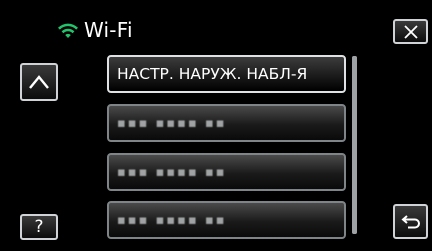 This screenshot has height=251, width=432. I want to click on scrollbar, so click(354, 145).